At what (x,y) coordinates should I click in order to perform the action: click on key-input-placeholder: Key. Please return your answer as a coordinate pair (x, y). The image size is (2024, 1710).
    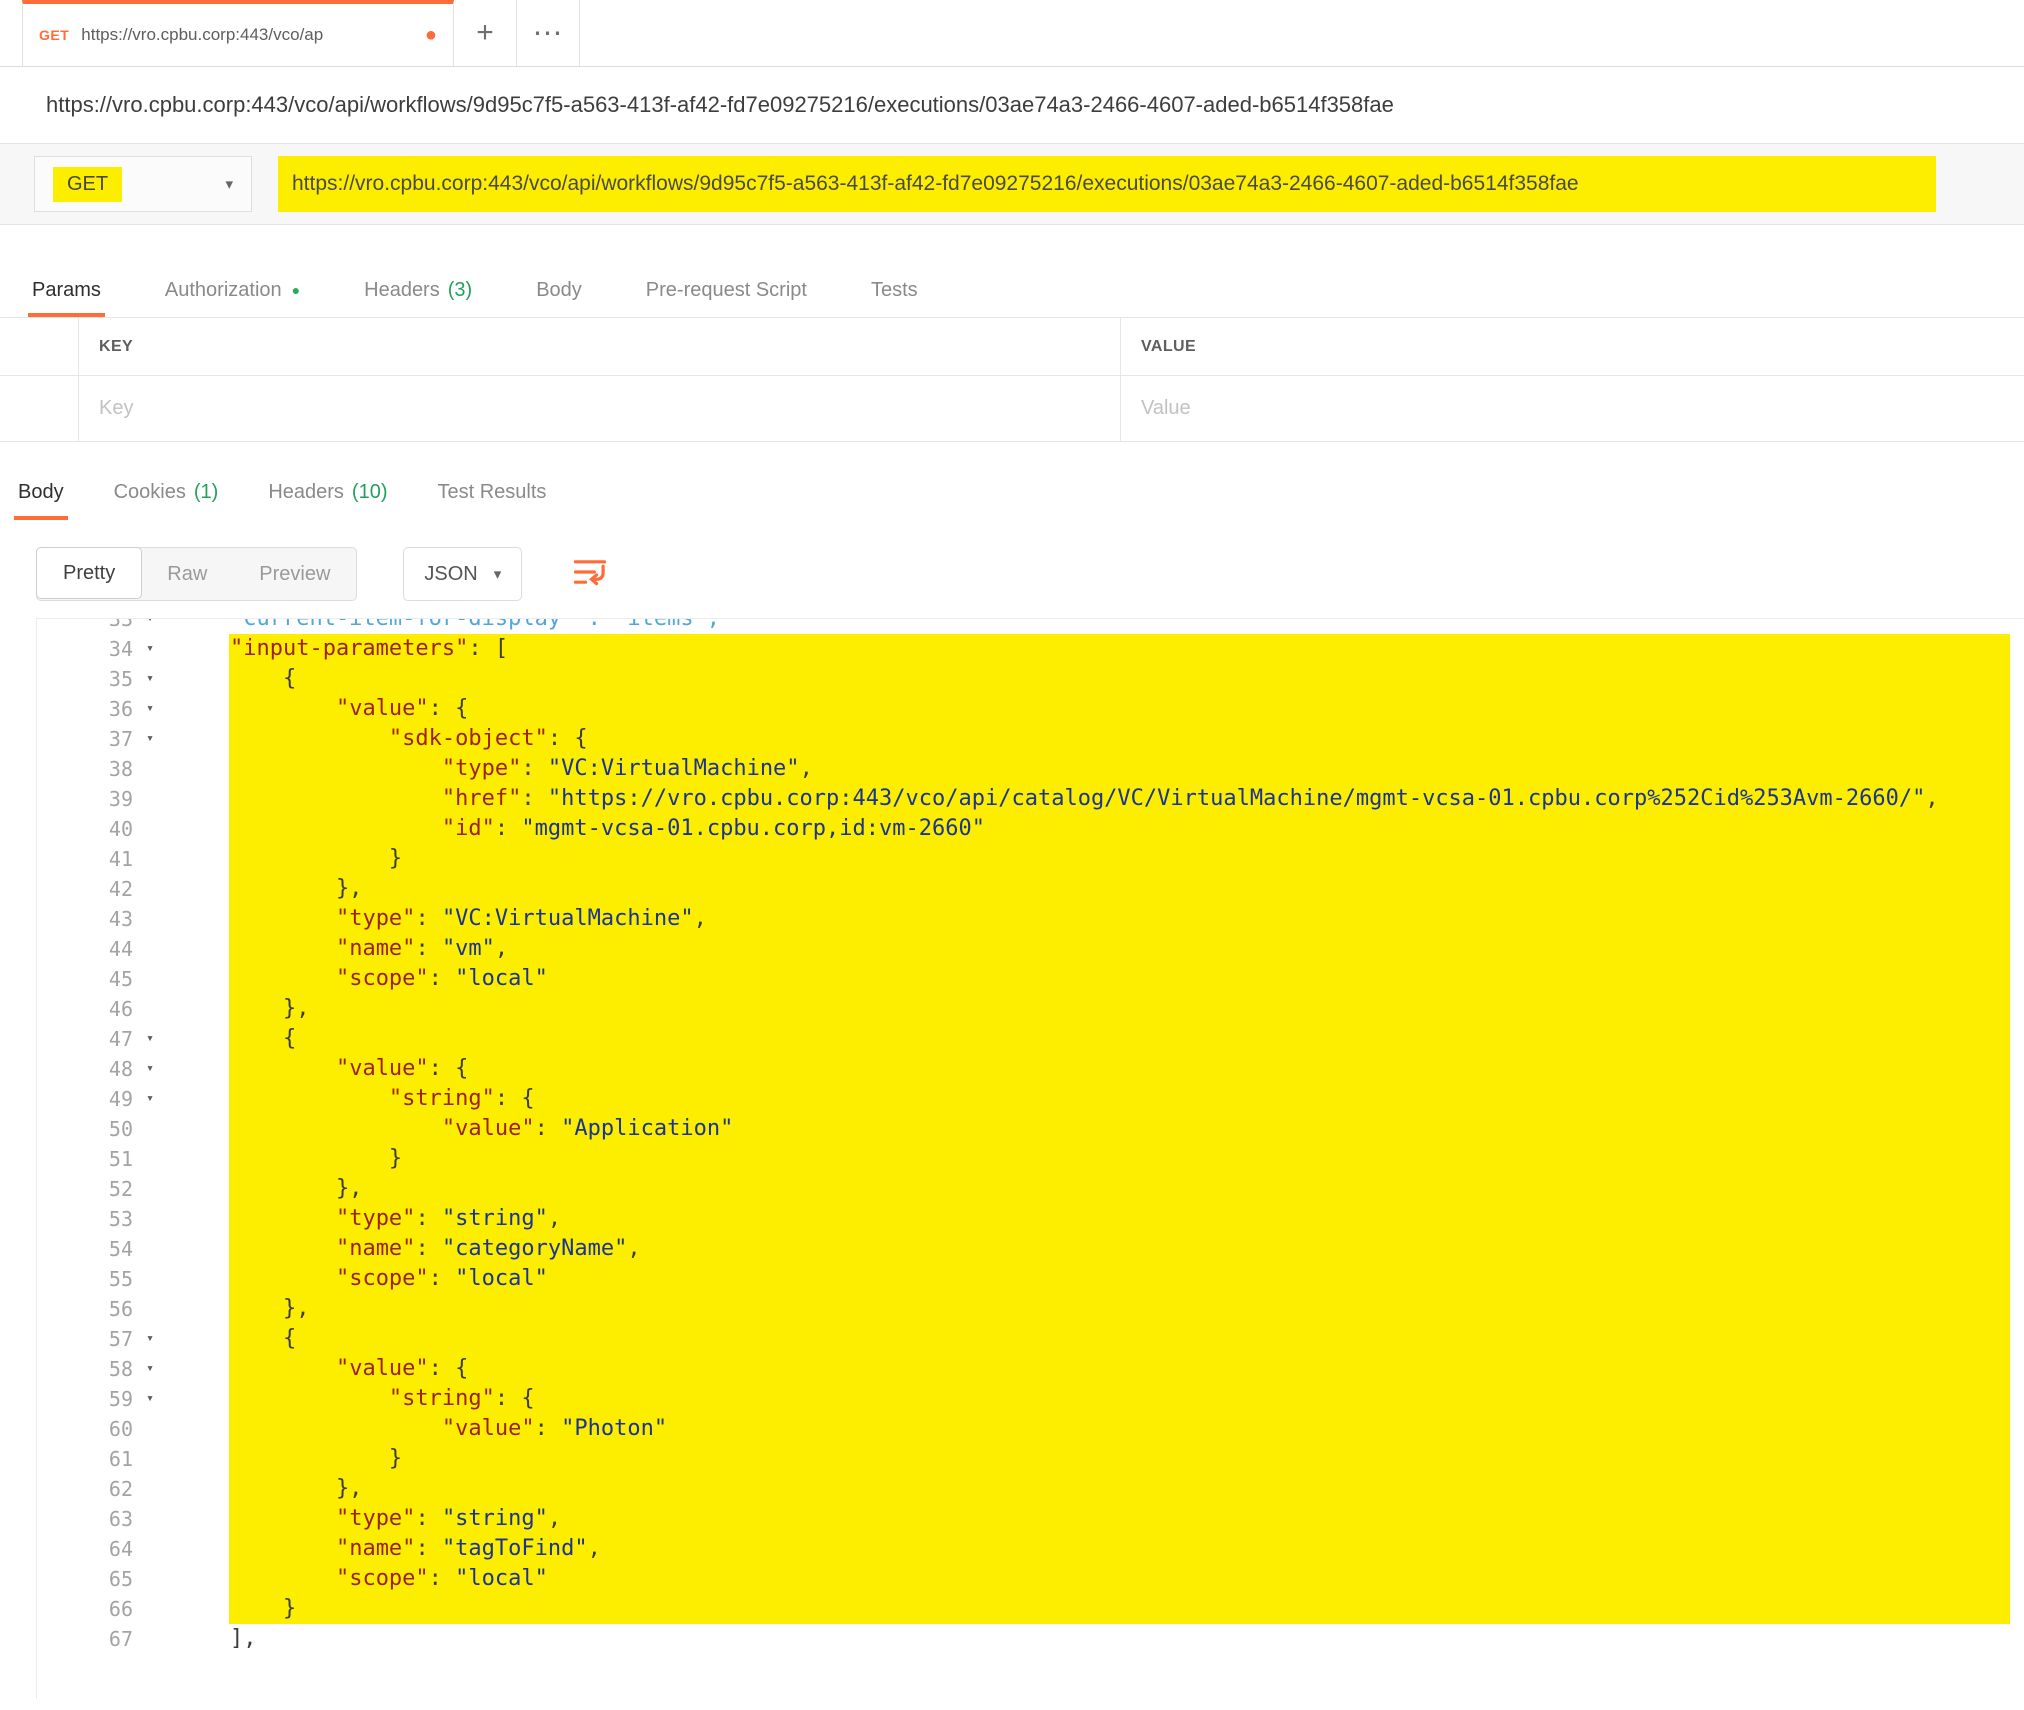
    Looking at the image, I should click on (116, 408).